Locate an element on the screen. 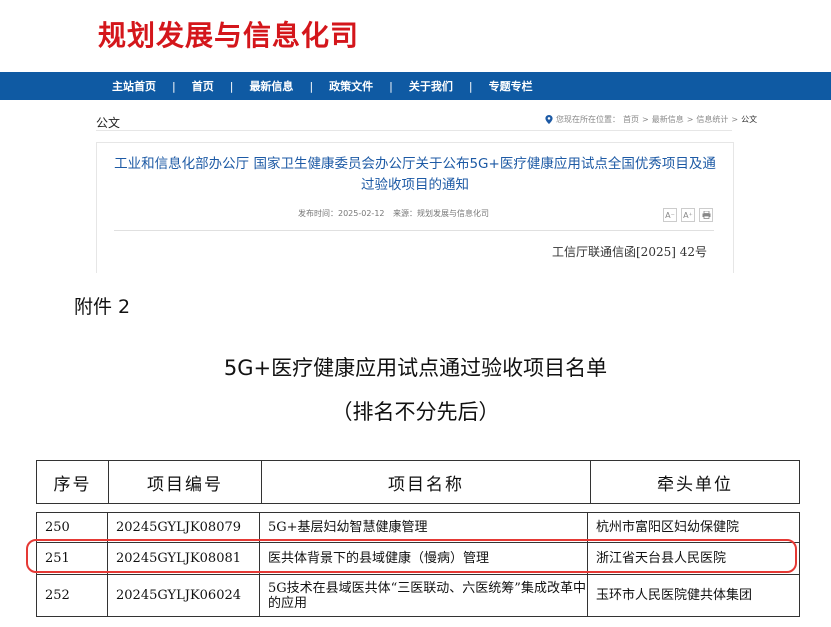  article-meta: 发布时间：2025-02-12 来源：规划发展与信息化司 is located at coordinates (396, 213).